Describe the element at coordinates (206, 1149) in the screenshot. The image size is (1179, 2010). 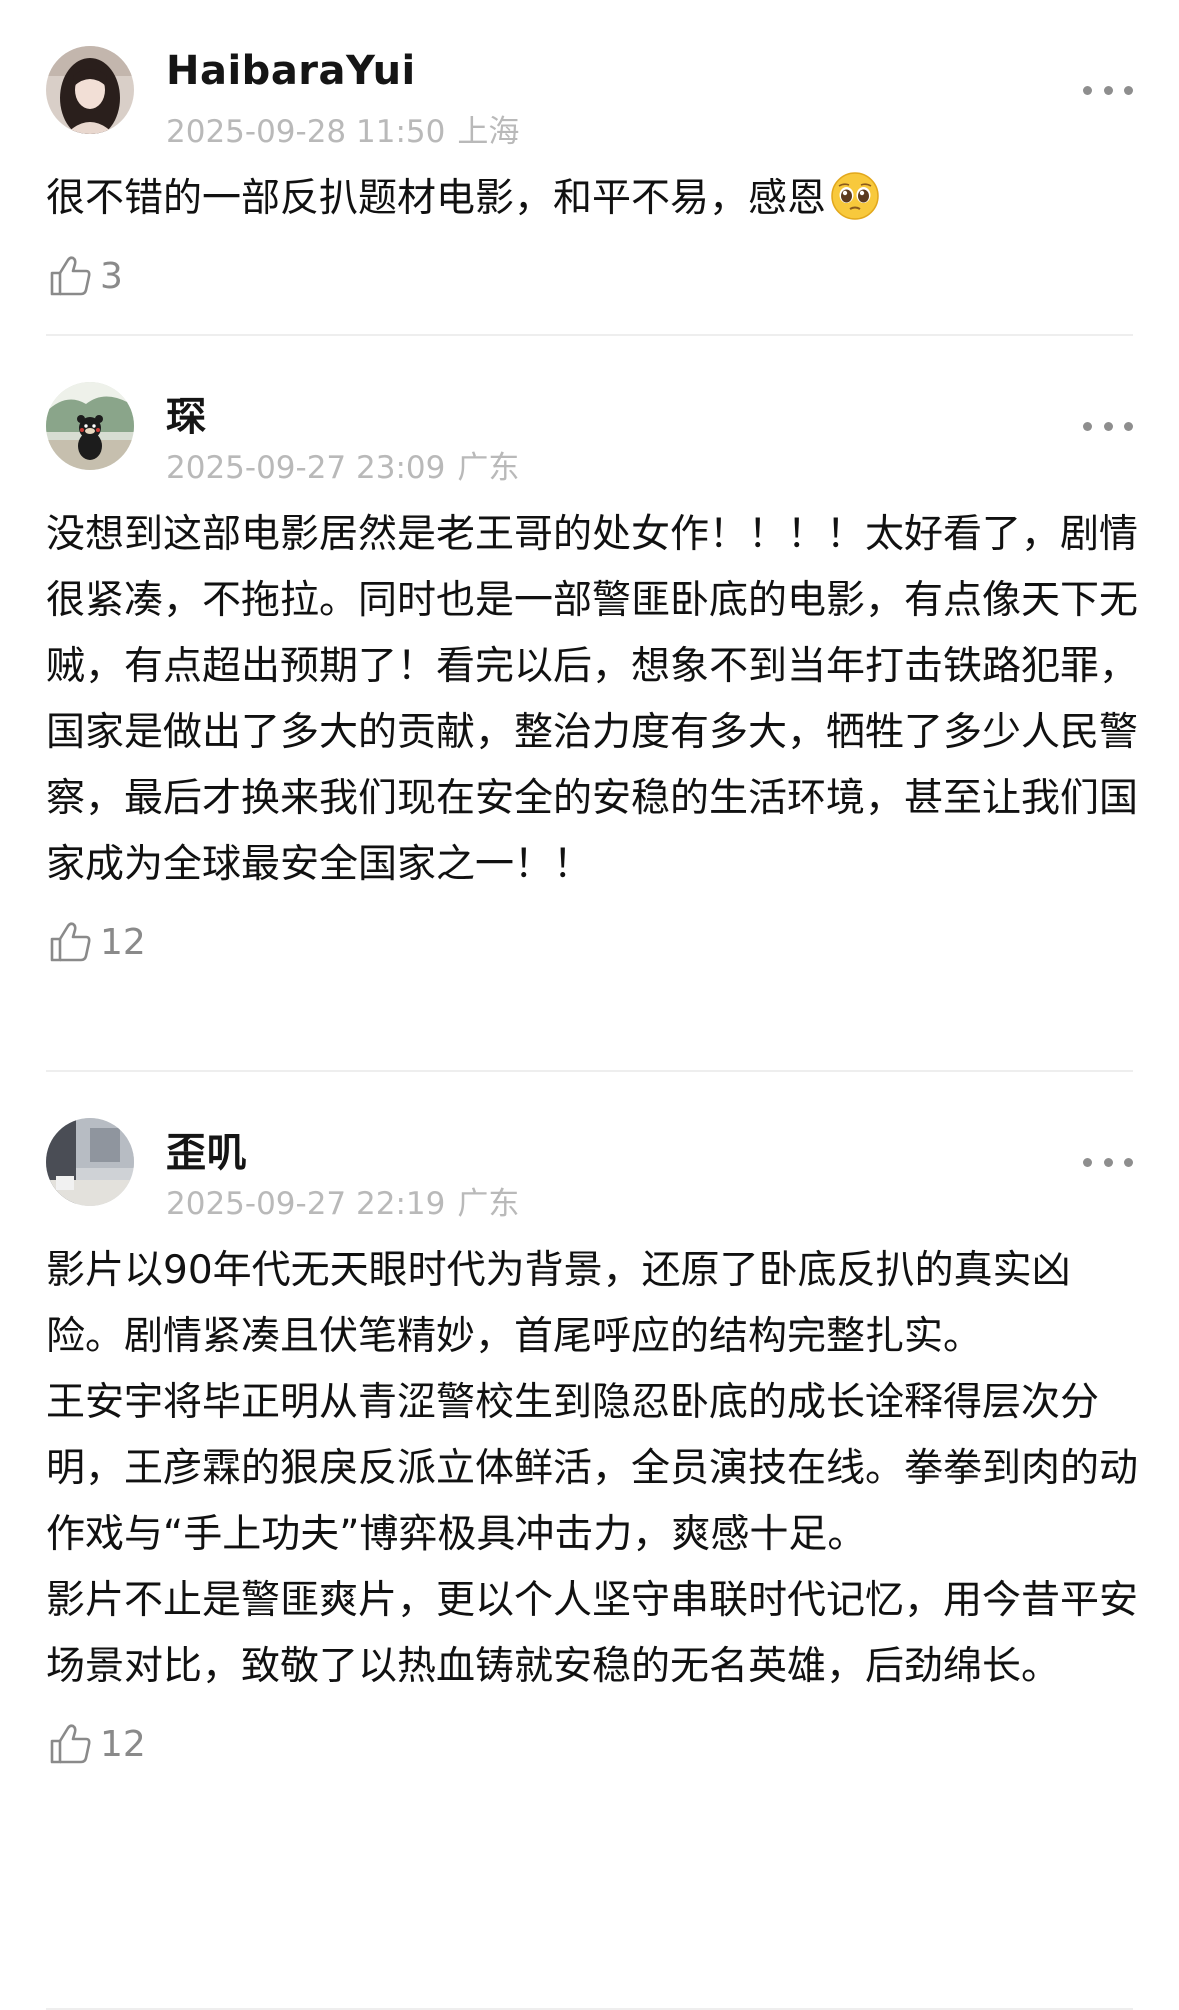
I see `username: 歪叽` at that location.